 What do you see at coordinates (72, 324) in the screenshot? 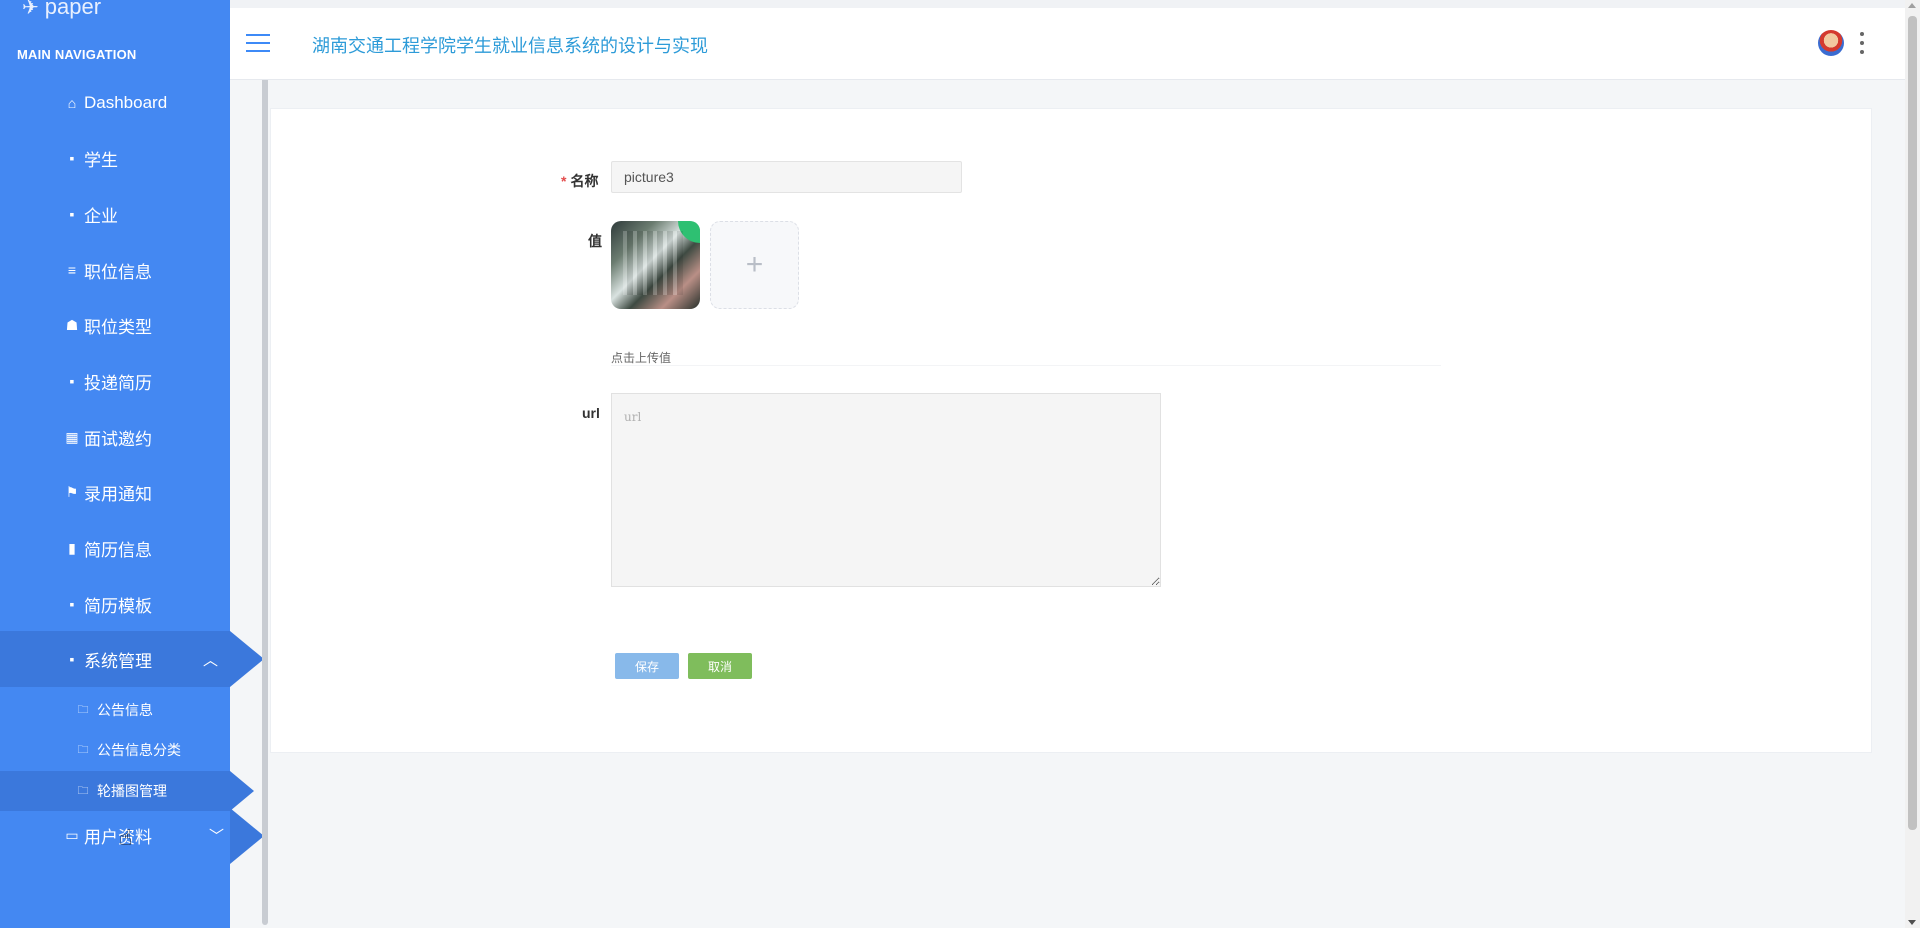
I see `tag-icon: ☗` at bounding box center [72, 324].